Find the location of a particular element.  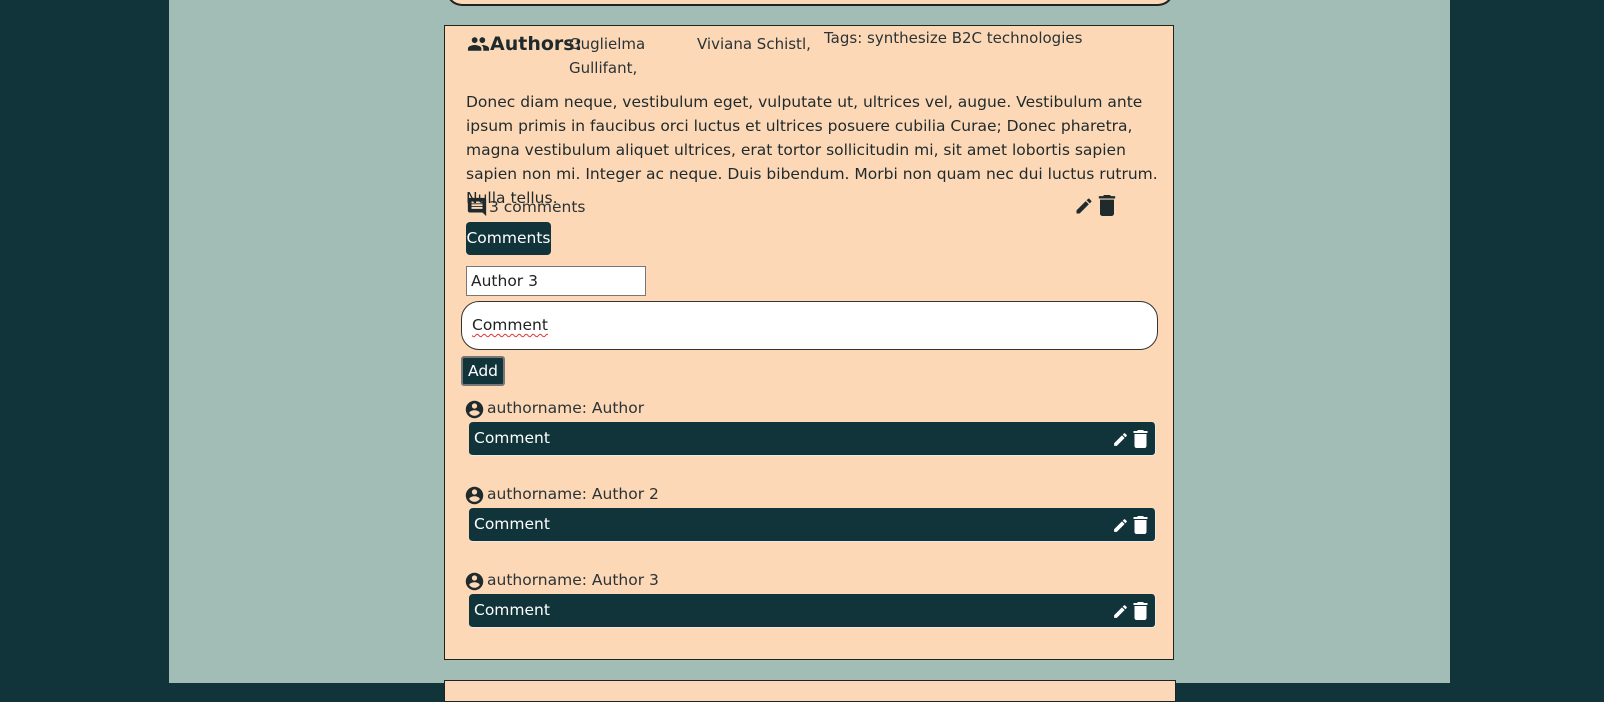

comment-author-line: authorname: Author 3 is located at coordinates (573, 580).